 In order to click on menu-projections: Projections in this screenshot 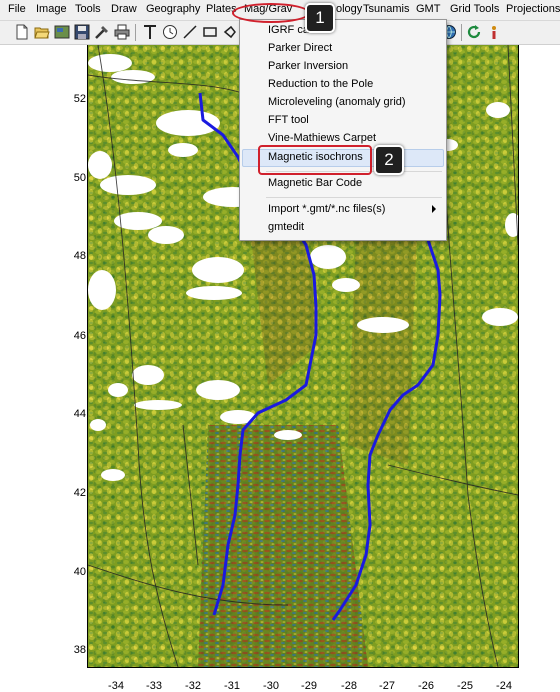, I will do `click(533, 9)`.